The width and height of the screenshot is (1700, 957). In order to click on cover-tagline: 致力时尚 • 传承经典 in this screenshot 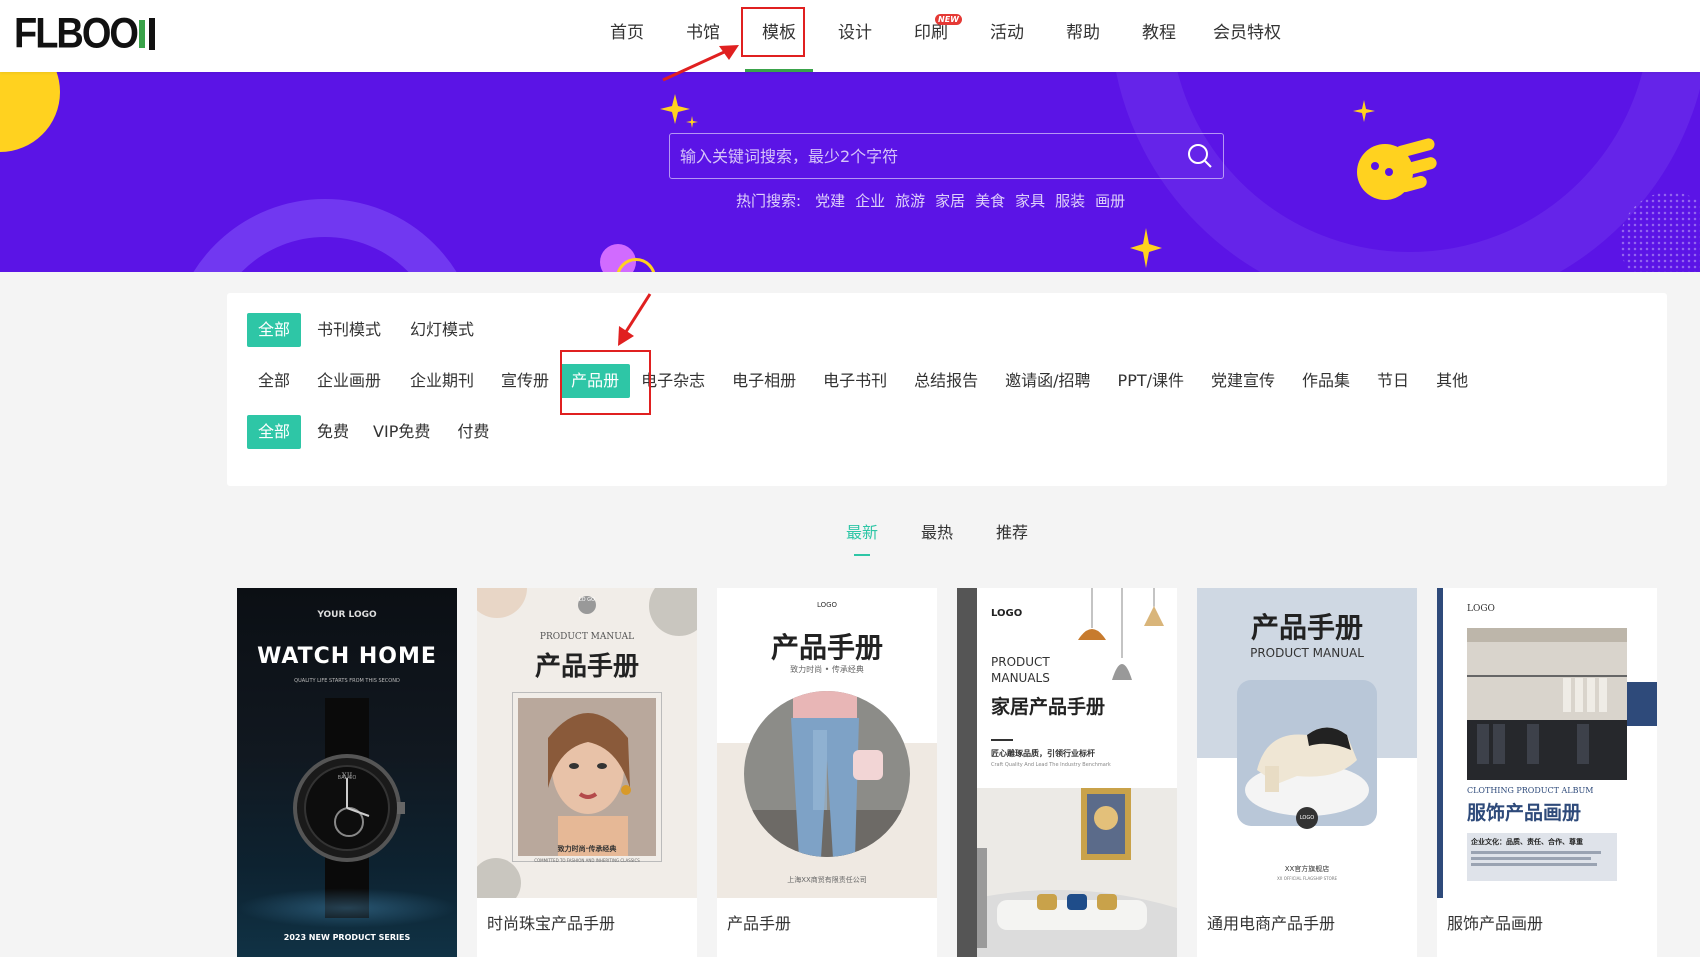, I will do `click(827, 669)`.